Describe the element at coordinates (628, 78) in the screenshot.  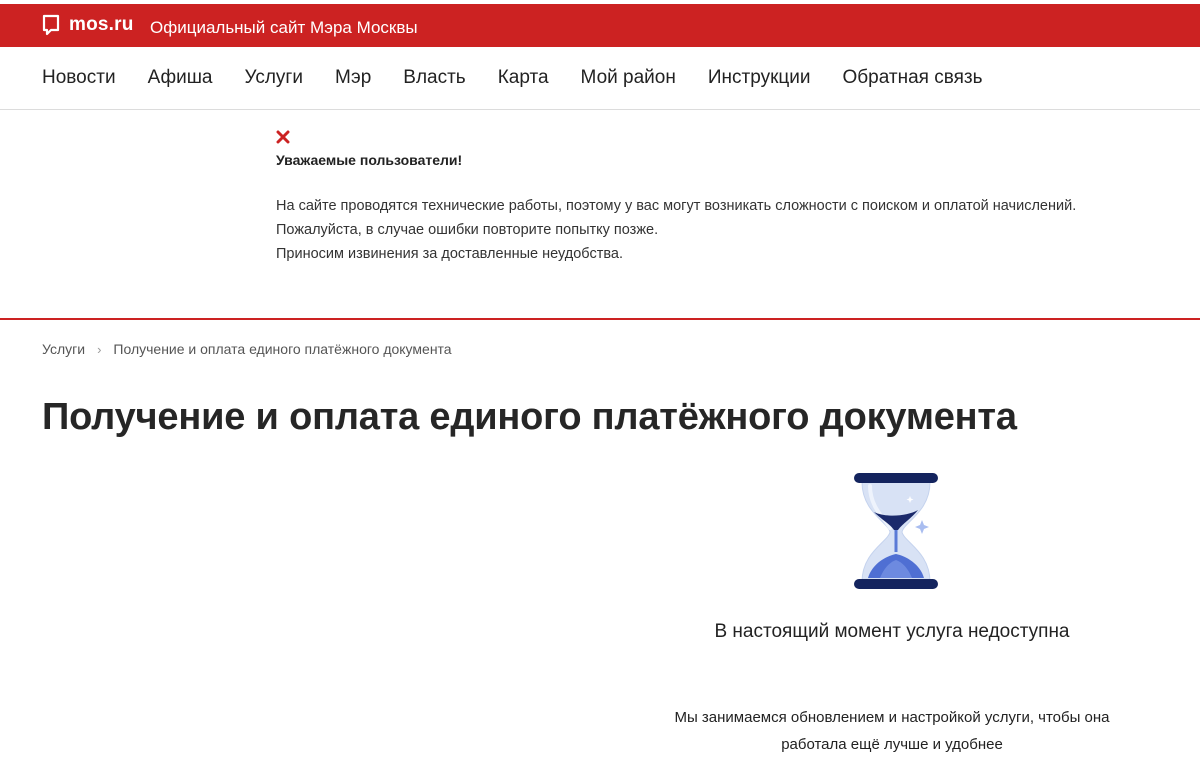
I see `nav-item-my-district: Мой район` at that location.